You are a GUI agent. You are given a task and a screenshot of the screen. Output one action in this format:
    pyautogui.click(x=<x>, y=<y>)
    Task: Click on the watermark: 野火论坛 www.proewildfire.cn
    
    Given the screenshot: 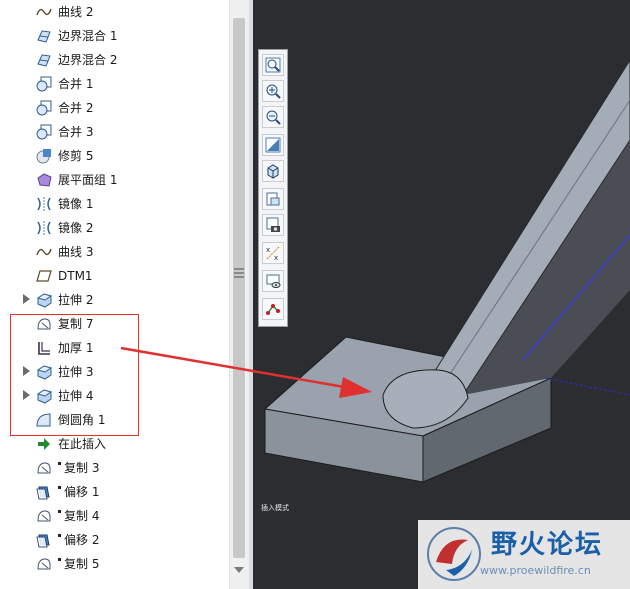 What is the action you would take?
    pyautogui.click(x=524, y=554)
    